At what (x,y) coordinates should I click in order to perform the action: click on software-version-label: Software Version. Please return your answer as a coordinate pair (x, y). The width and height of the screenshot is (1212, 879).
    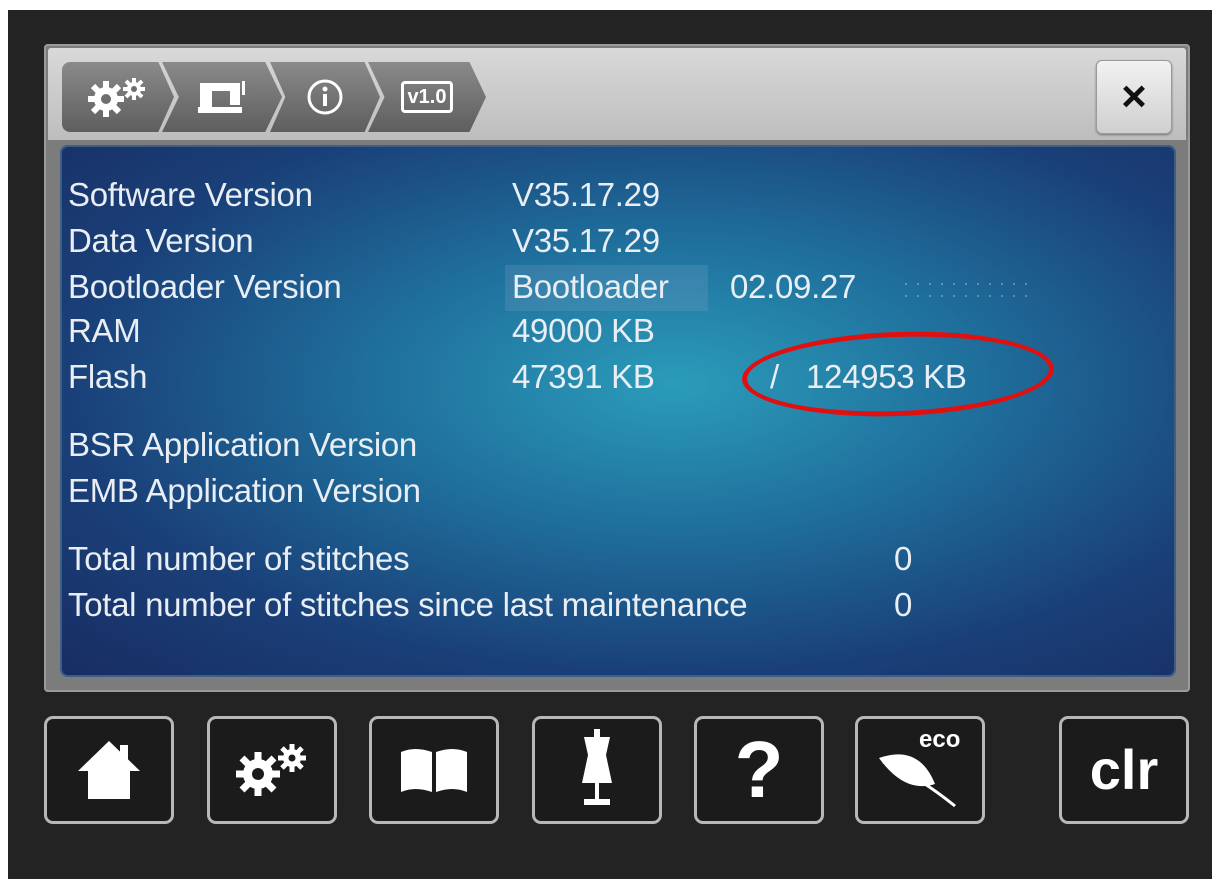
    Looking at the image, I should click on (190, 194).